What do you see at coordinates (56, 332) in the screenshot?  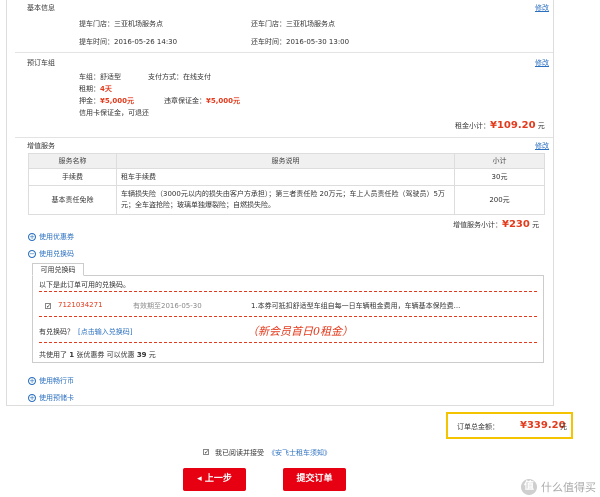 I see `has-code-label: 有兑换码？` at bounding box center [56, 332].